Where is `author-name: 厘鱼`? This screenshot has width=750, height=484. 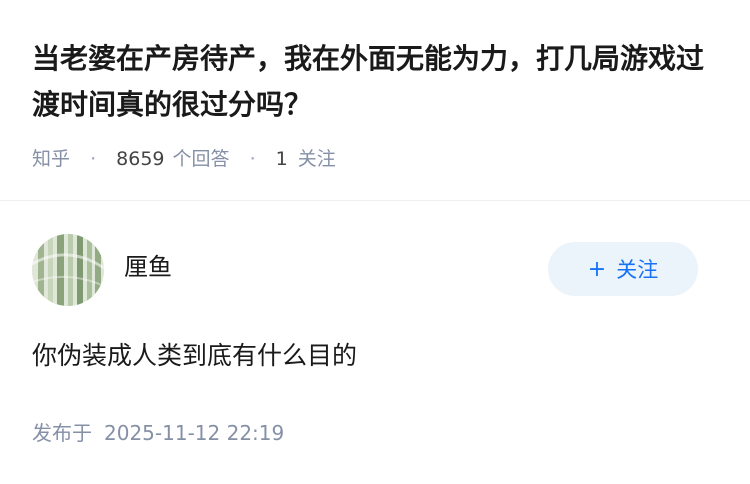 author-name: 厘鱼 is located at coordinates (148, 267).